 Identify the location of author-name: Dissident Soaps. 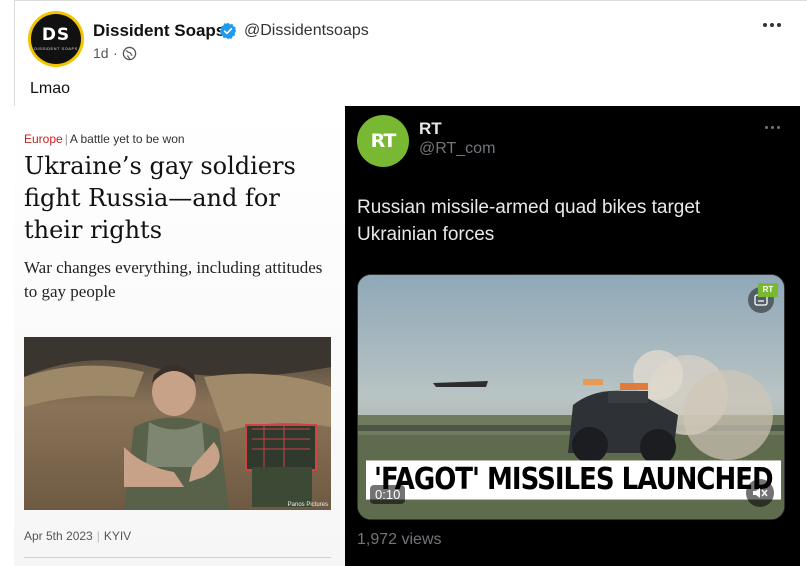
(159, 31).